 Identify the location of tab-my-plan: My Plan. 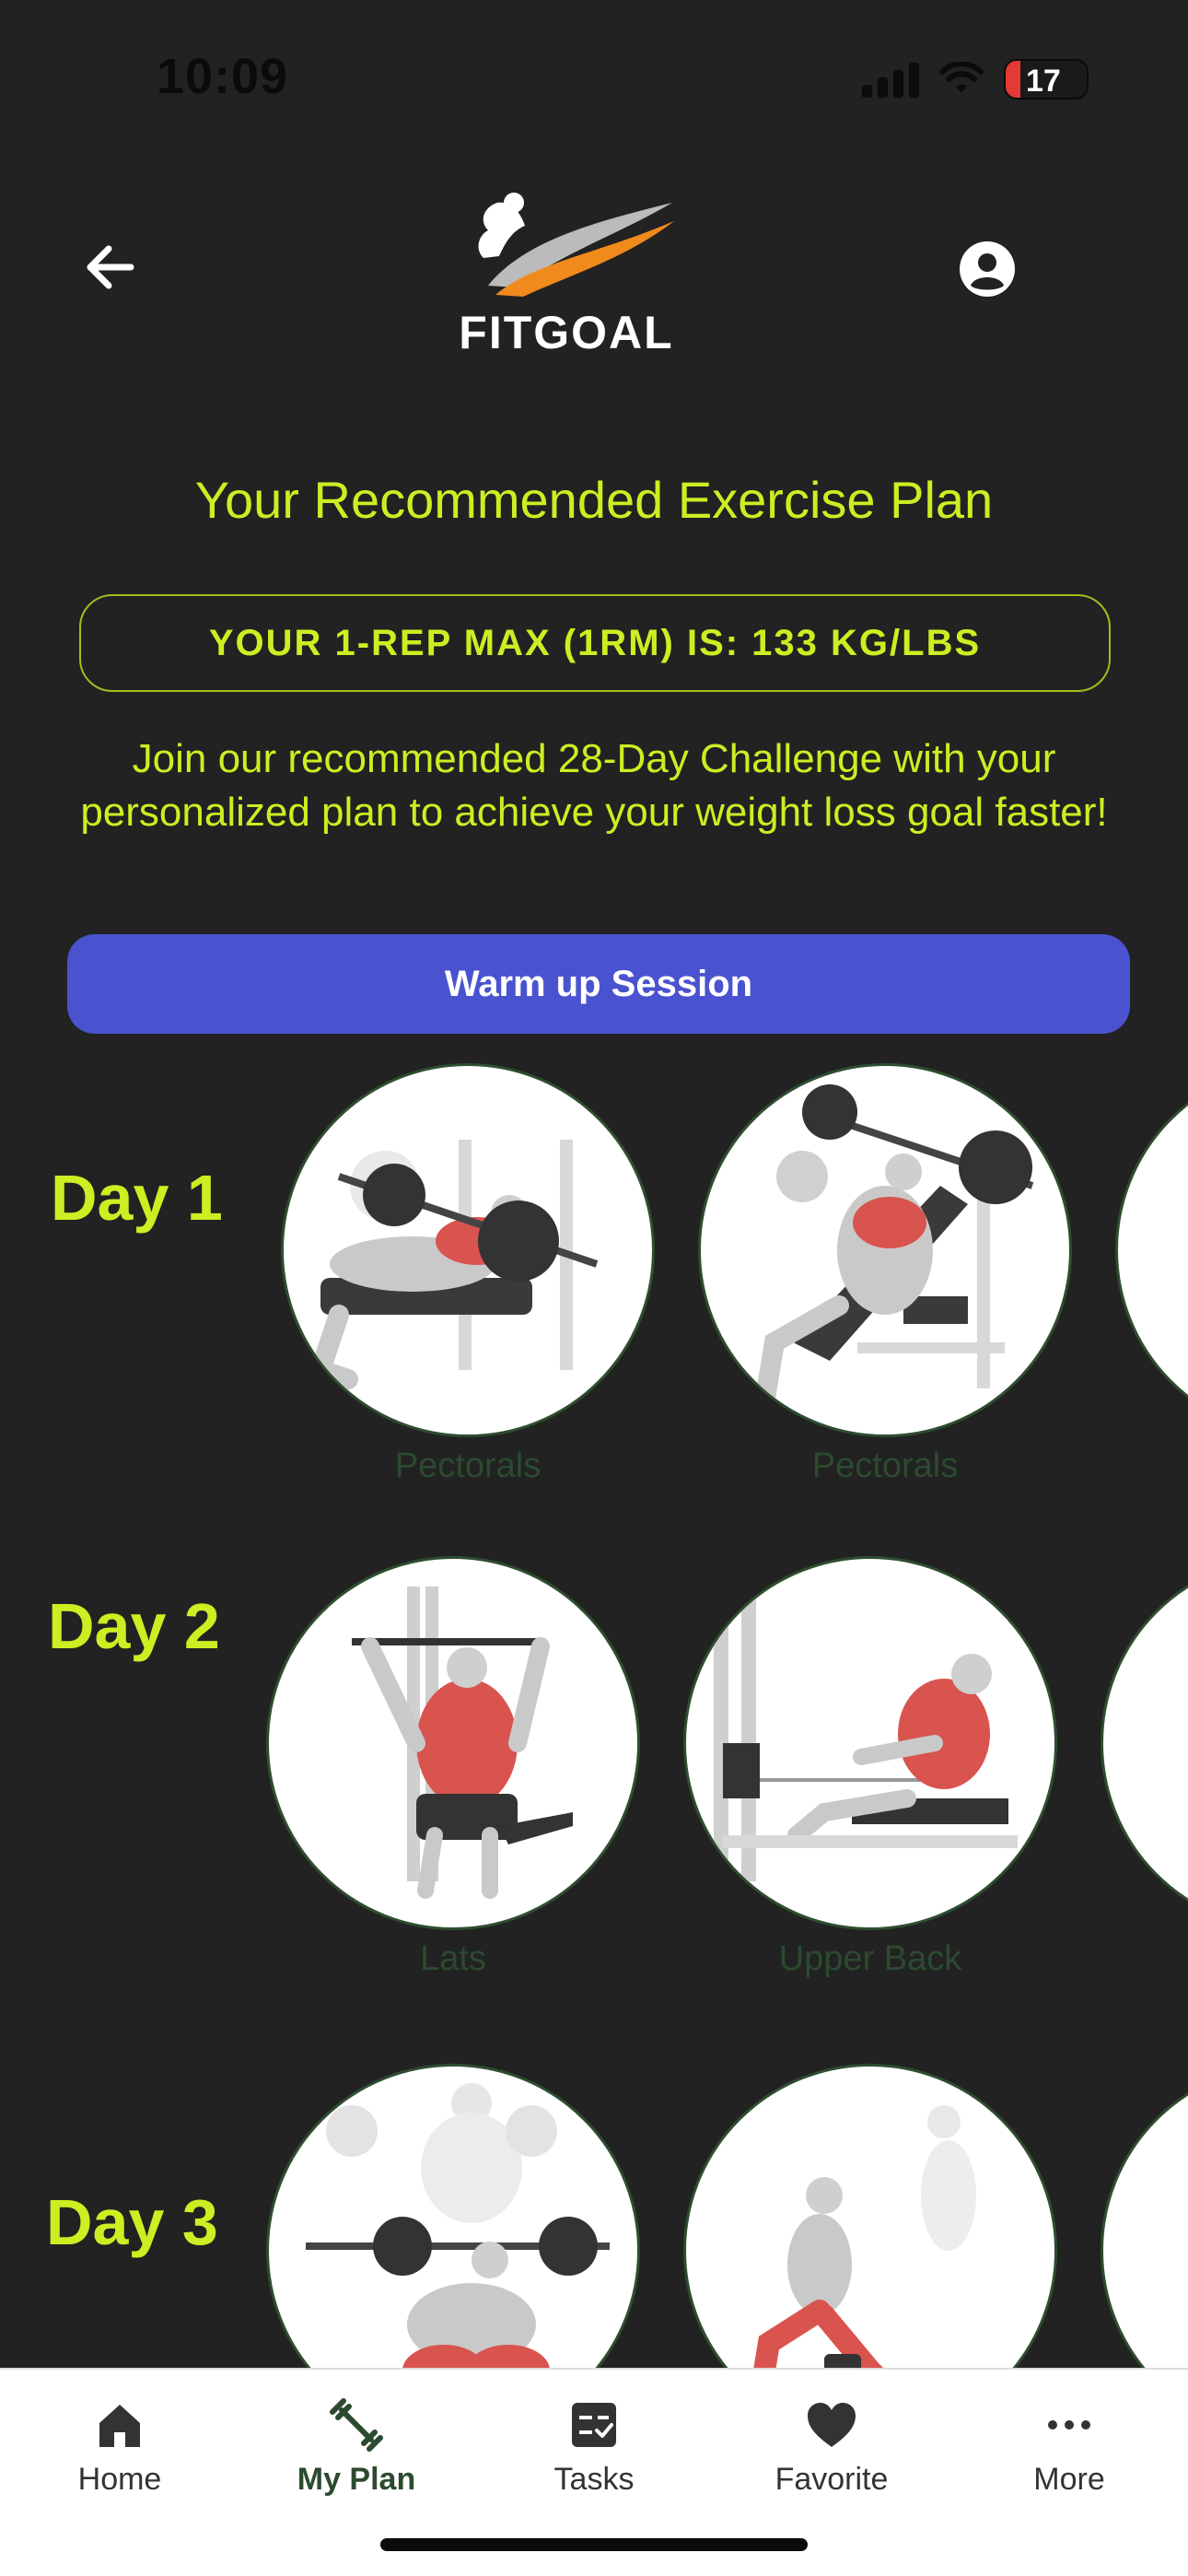
(356, 2452).